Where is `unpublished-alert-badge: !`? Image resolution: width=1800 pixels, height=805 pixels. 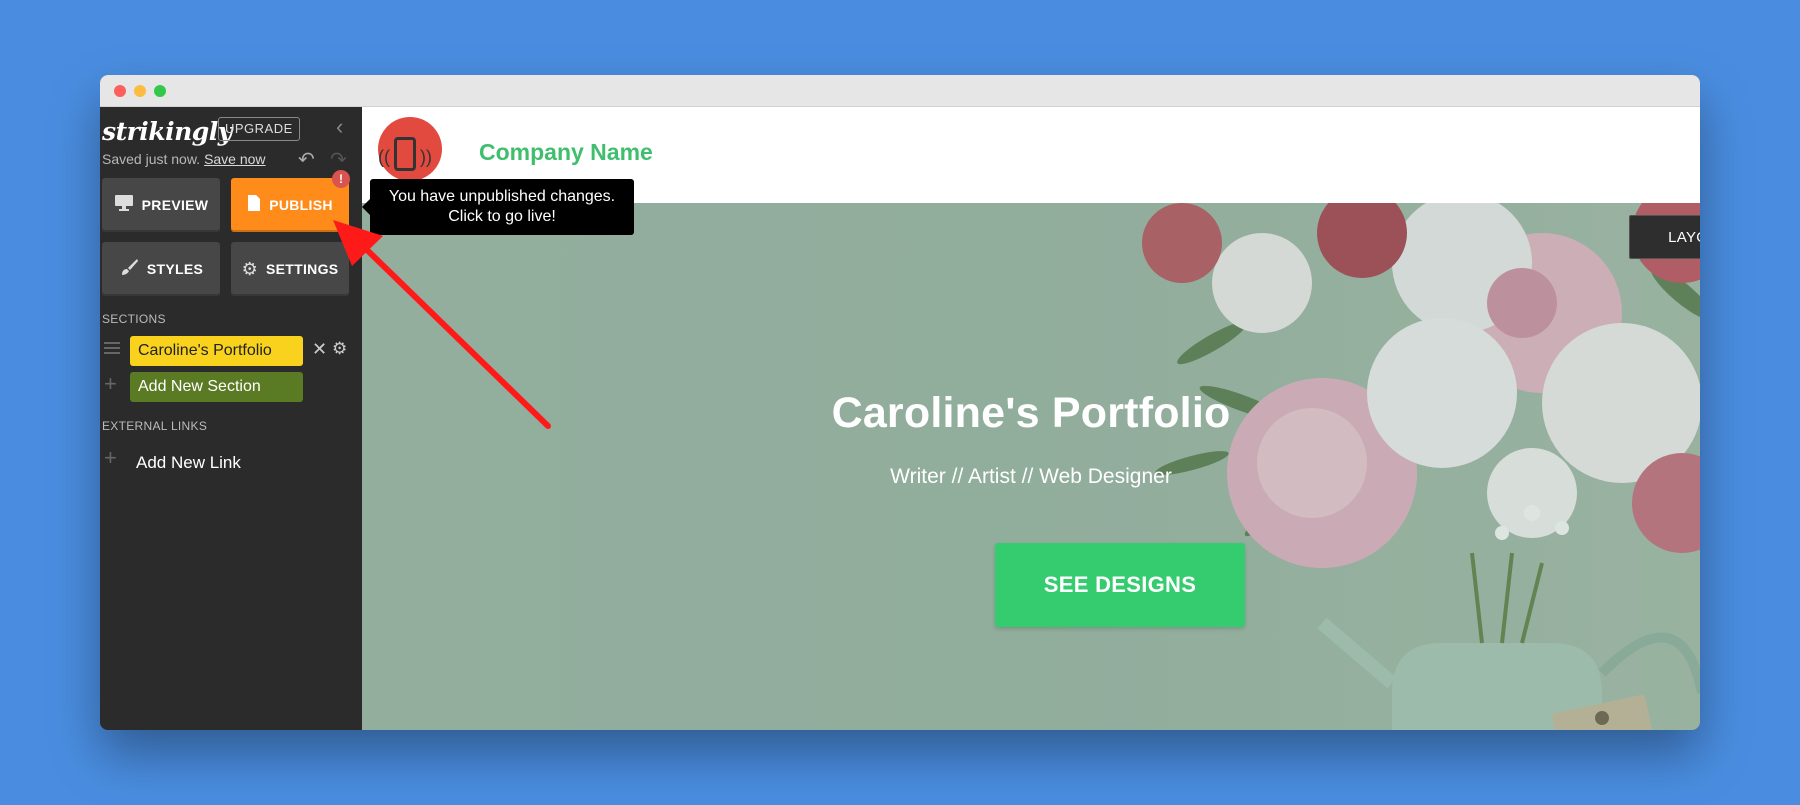
unpublished-alert-badge: ! is located at coordinates (341, 179).